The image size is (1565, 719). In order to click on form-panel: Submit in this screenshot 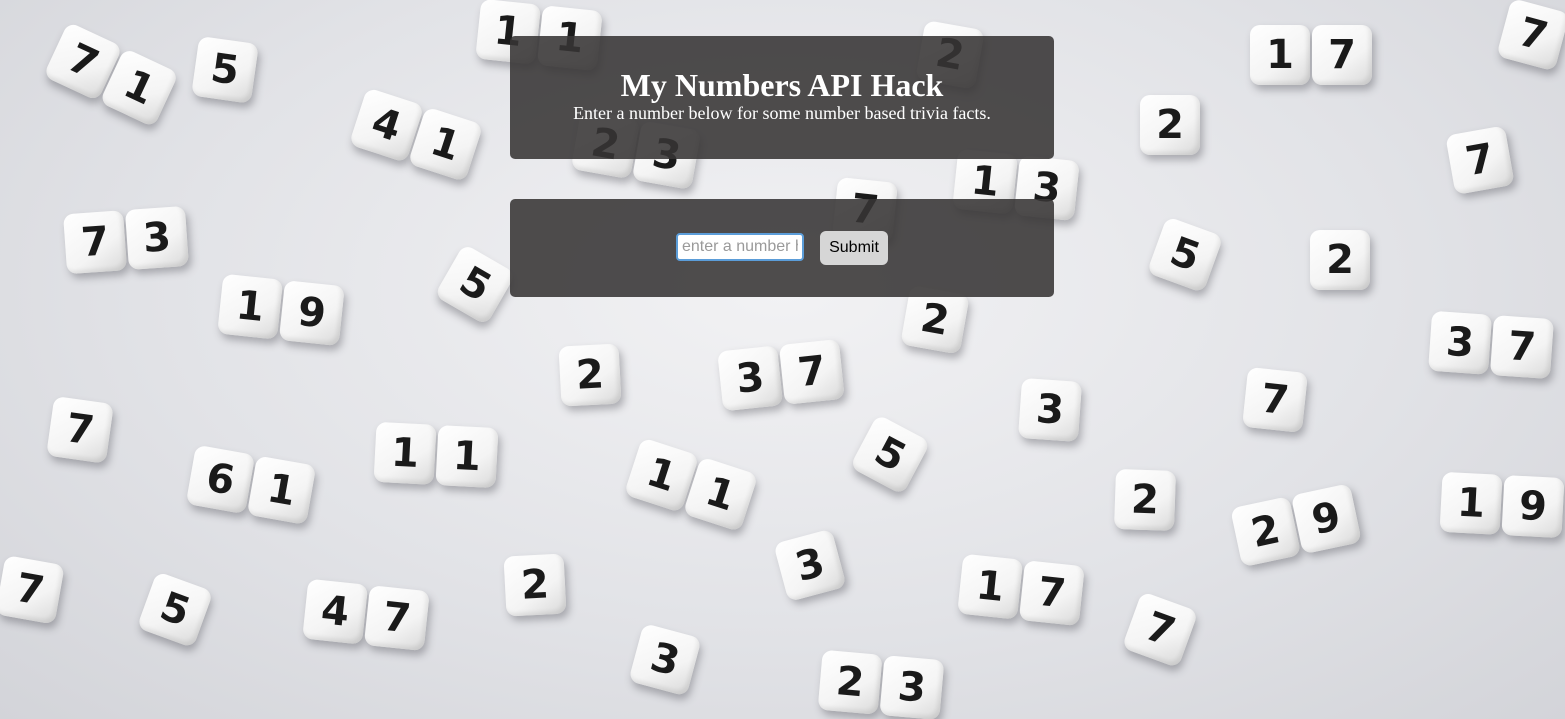, I will do `click(782, 248)`.